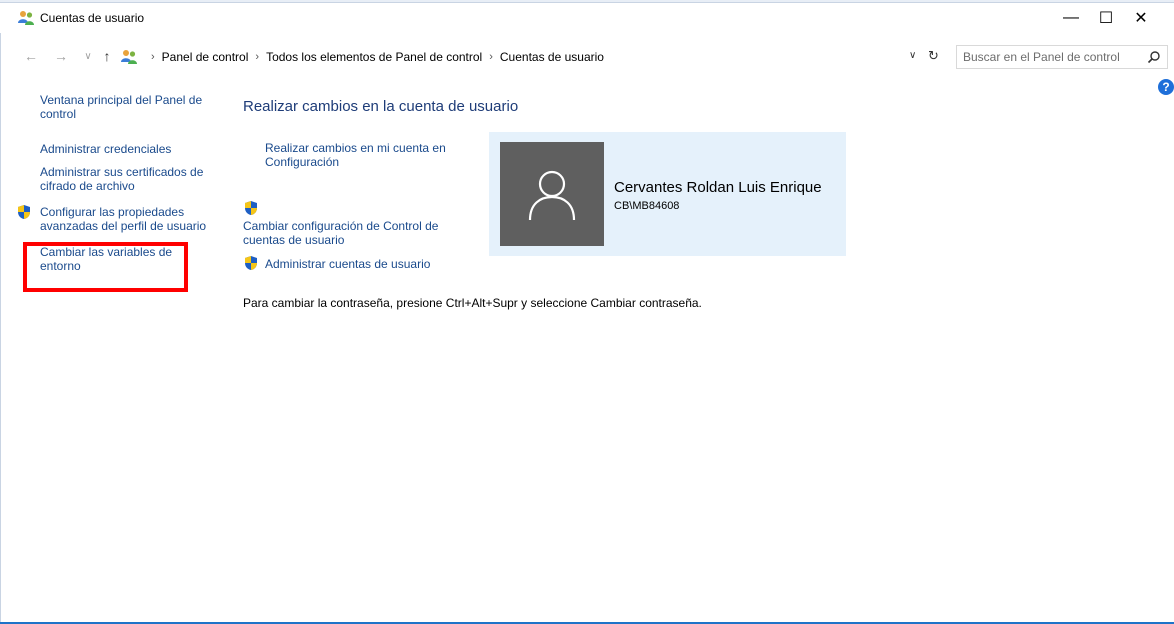 This screenshot has width=1174, height=624. What do you see at coordinates (88, 56) in the screenshot?
I see `recent-locations-button: ∨` at bounding box center [88, 56].